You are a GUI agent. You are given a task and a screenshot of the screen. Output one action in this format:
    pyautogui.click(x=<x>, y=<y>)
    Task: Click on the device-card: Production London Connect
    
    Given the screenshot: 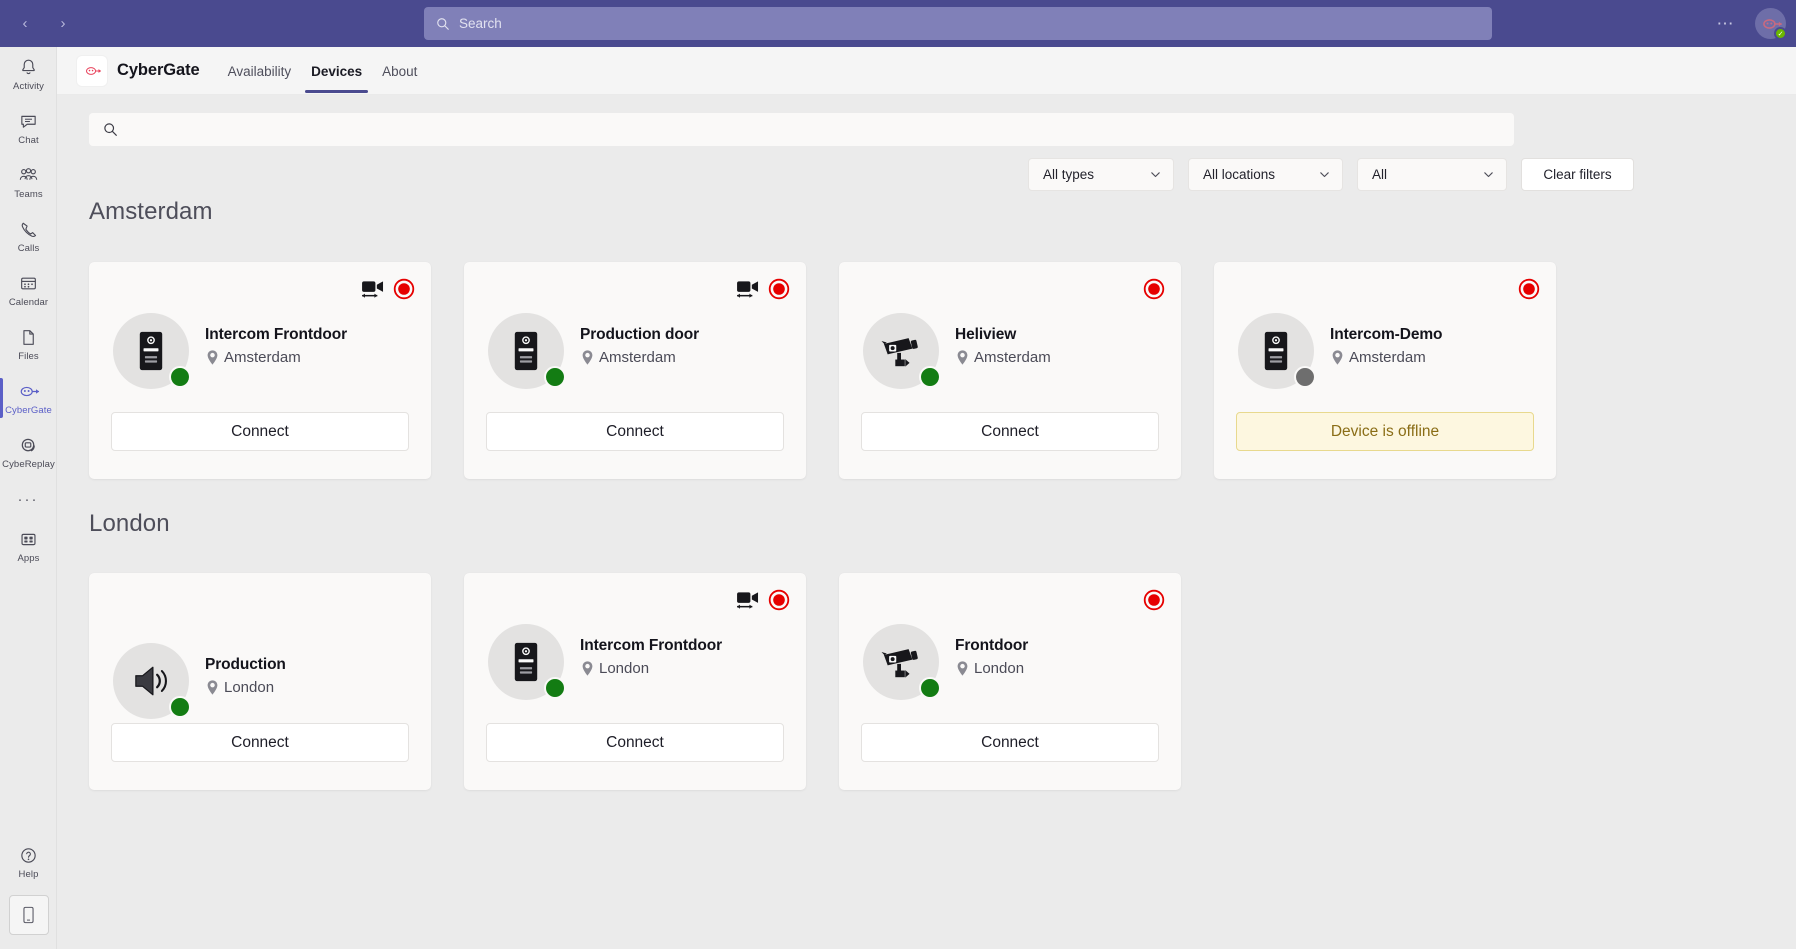 What is the action you would take?
    pyautogui.click(x=260, y=681)
    